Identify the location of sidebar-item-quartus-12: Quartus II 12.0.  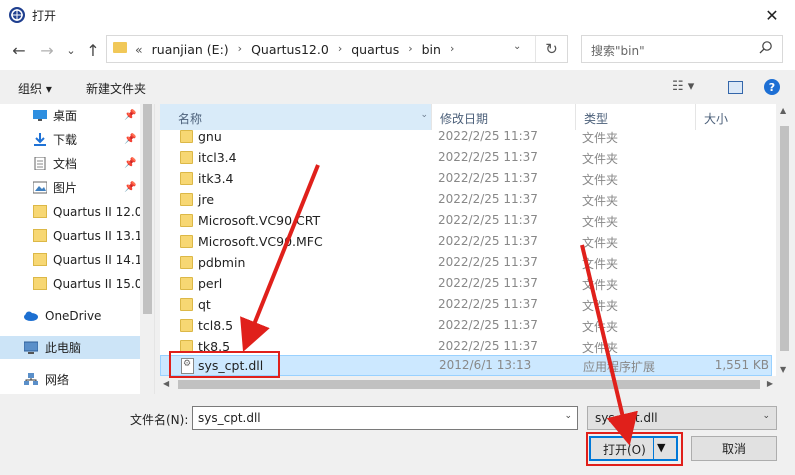
(71, 211).